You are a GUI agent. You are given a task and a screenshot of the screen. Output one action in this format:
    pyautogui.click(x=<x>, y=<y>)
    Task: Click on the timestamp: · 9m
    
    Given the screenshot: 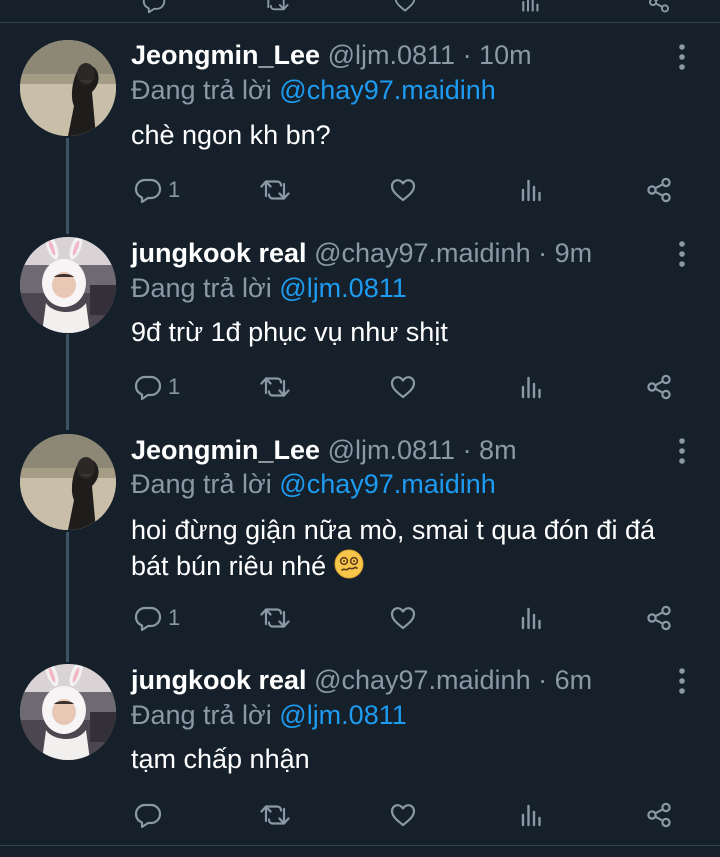 What is the action you would take?
    pyautogui.click(x=565, y=253)
    